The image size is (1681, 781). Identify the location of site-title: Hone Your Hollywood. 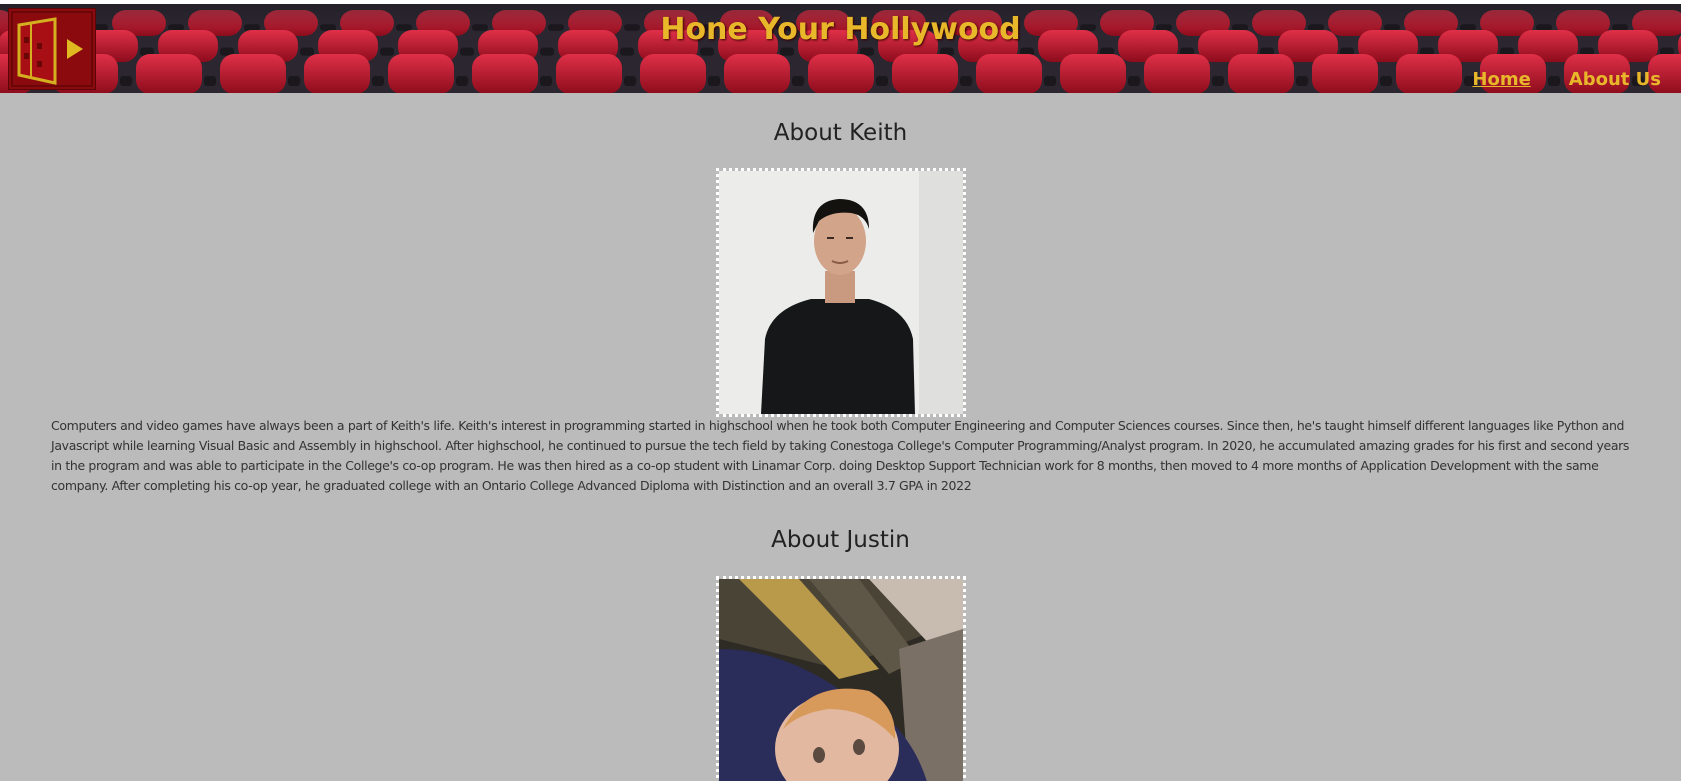
(840, 29).